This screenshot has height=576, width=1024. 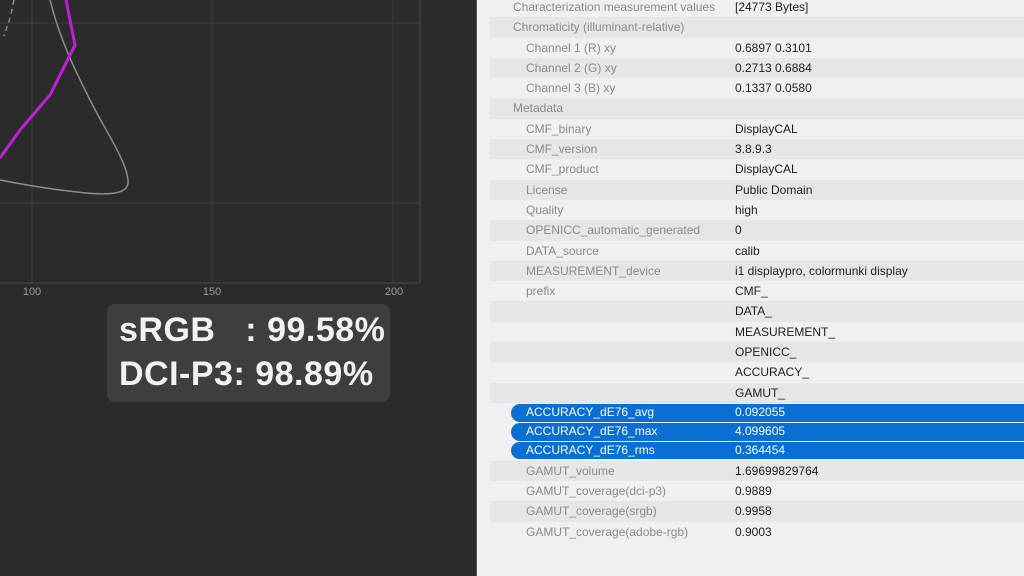 I want to click on info-row-key: CMF_product, so click(x=562, y=169).